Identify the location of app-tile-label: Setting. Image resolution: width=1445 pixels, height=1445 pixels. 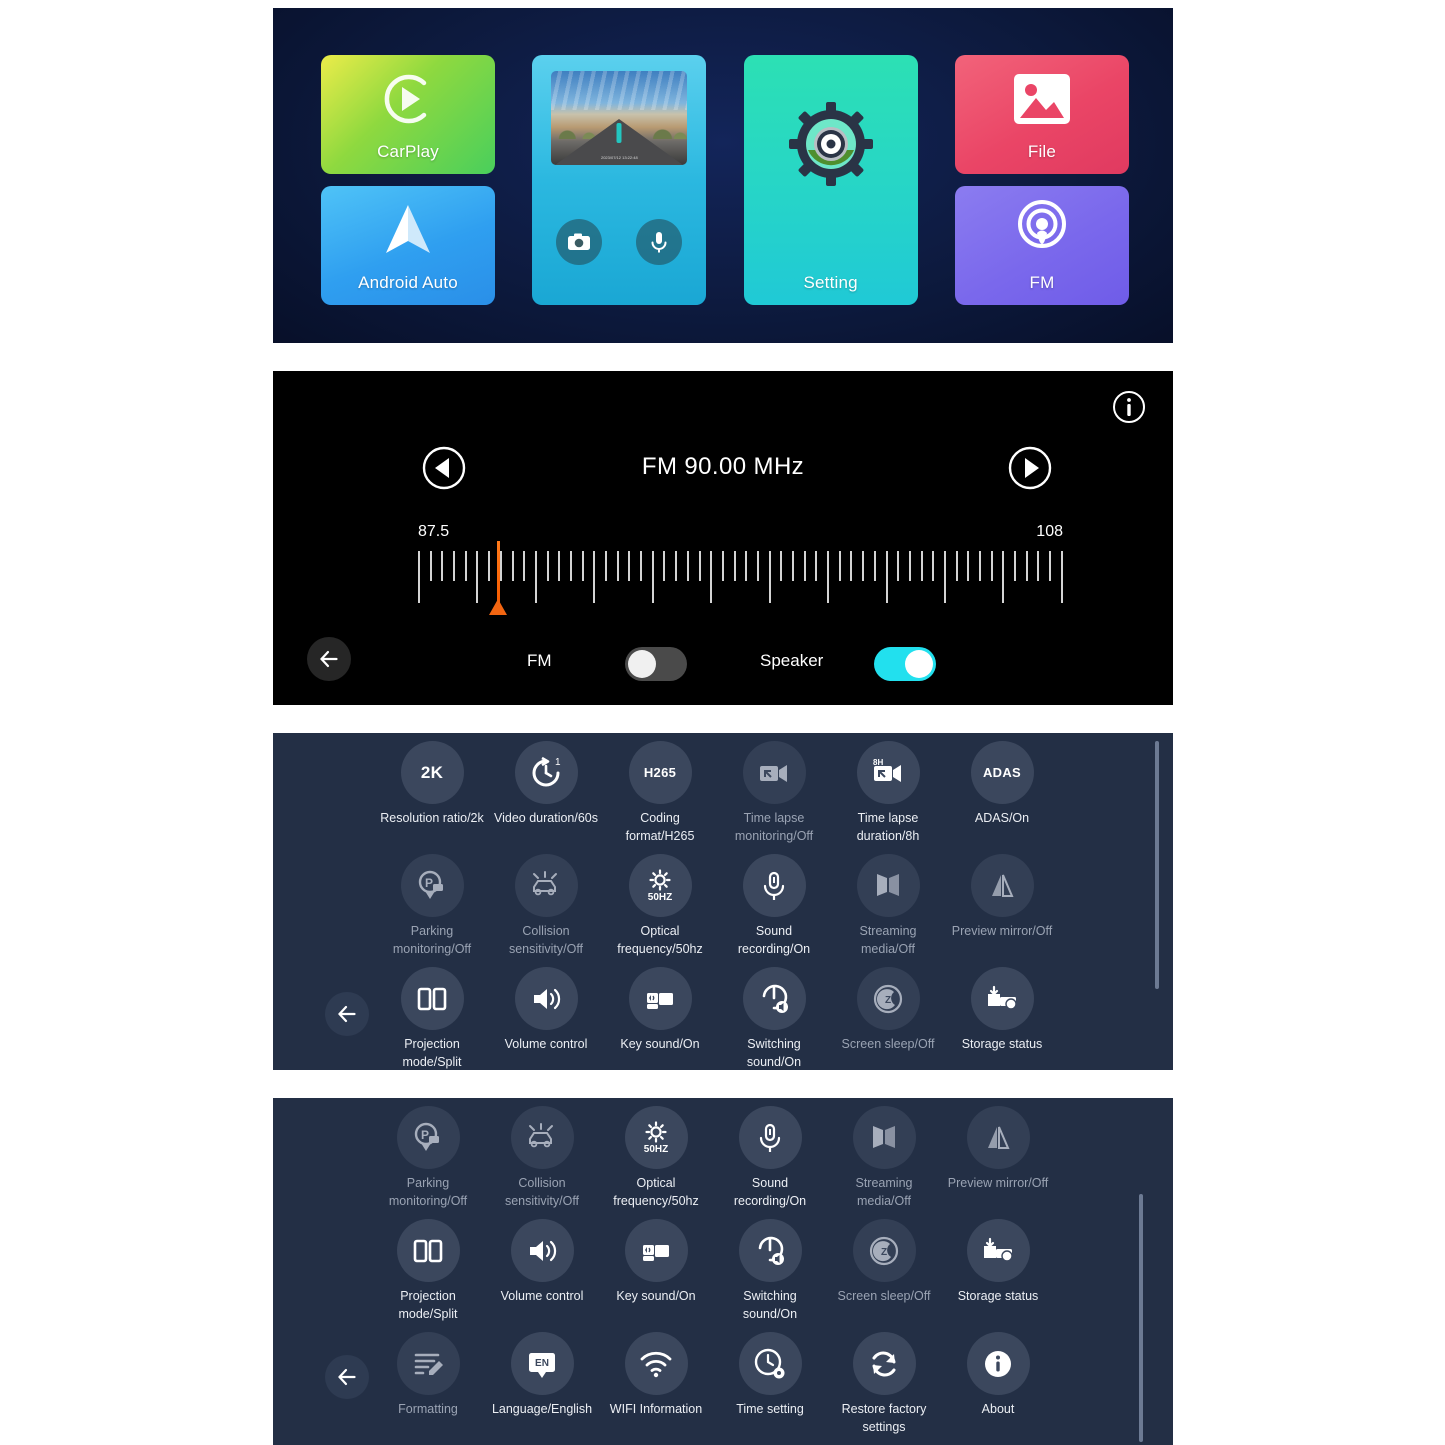
(830, 282).